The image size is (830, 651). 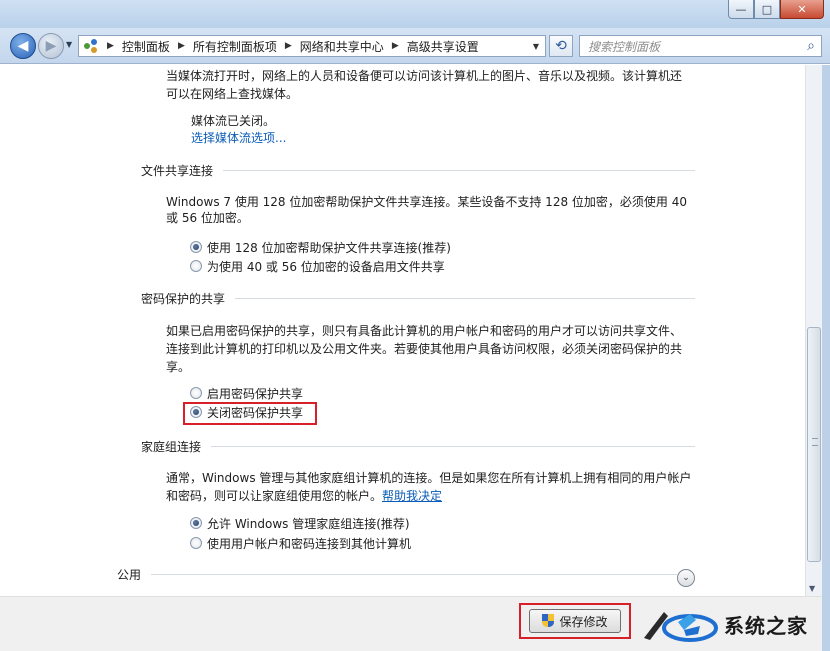 I want to click on file-sharing-header: 文件共享连接, so click(x=418, y=170).